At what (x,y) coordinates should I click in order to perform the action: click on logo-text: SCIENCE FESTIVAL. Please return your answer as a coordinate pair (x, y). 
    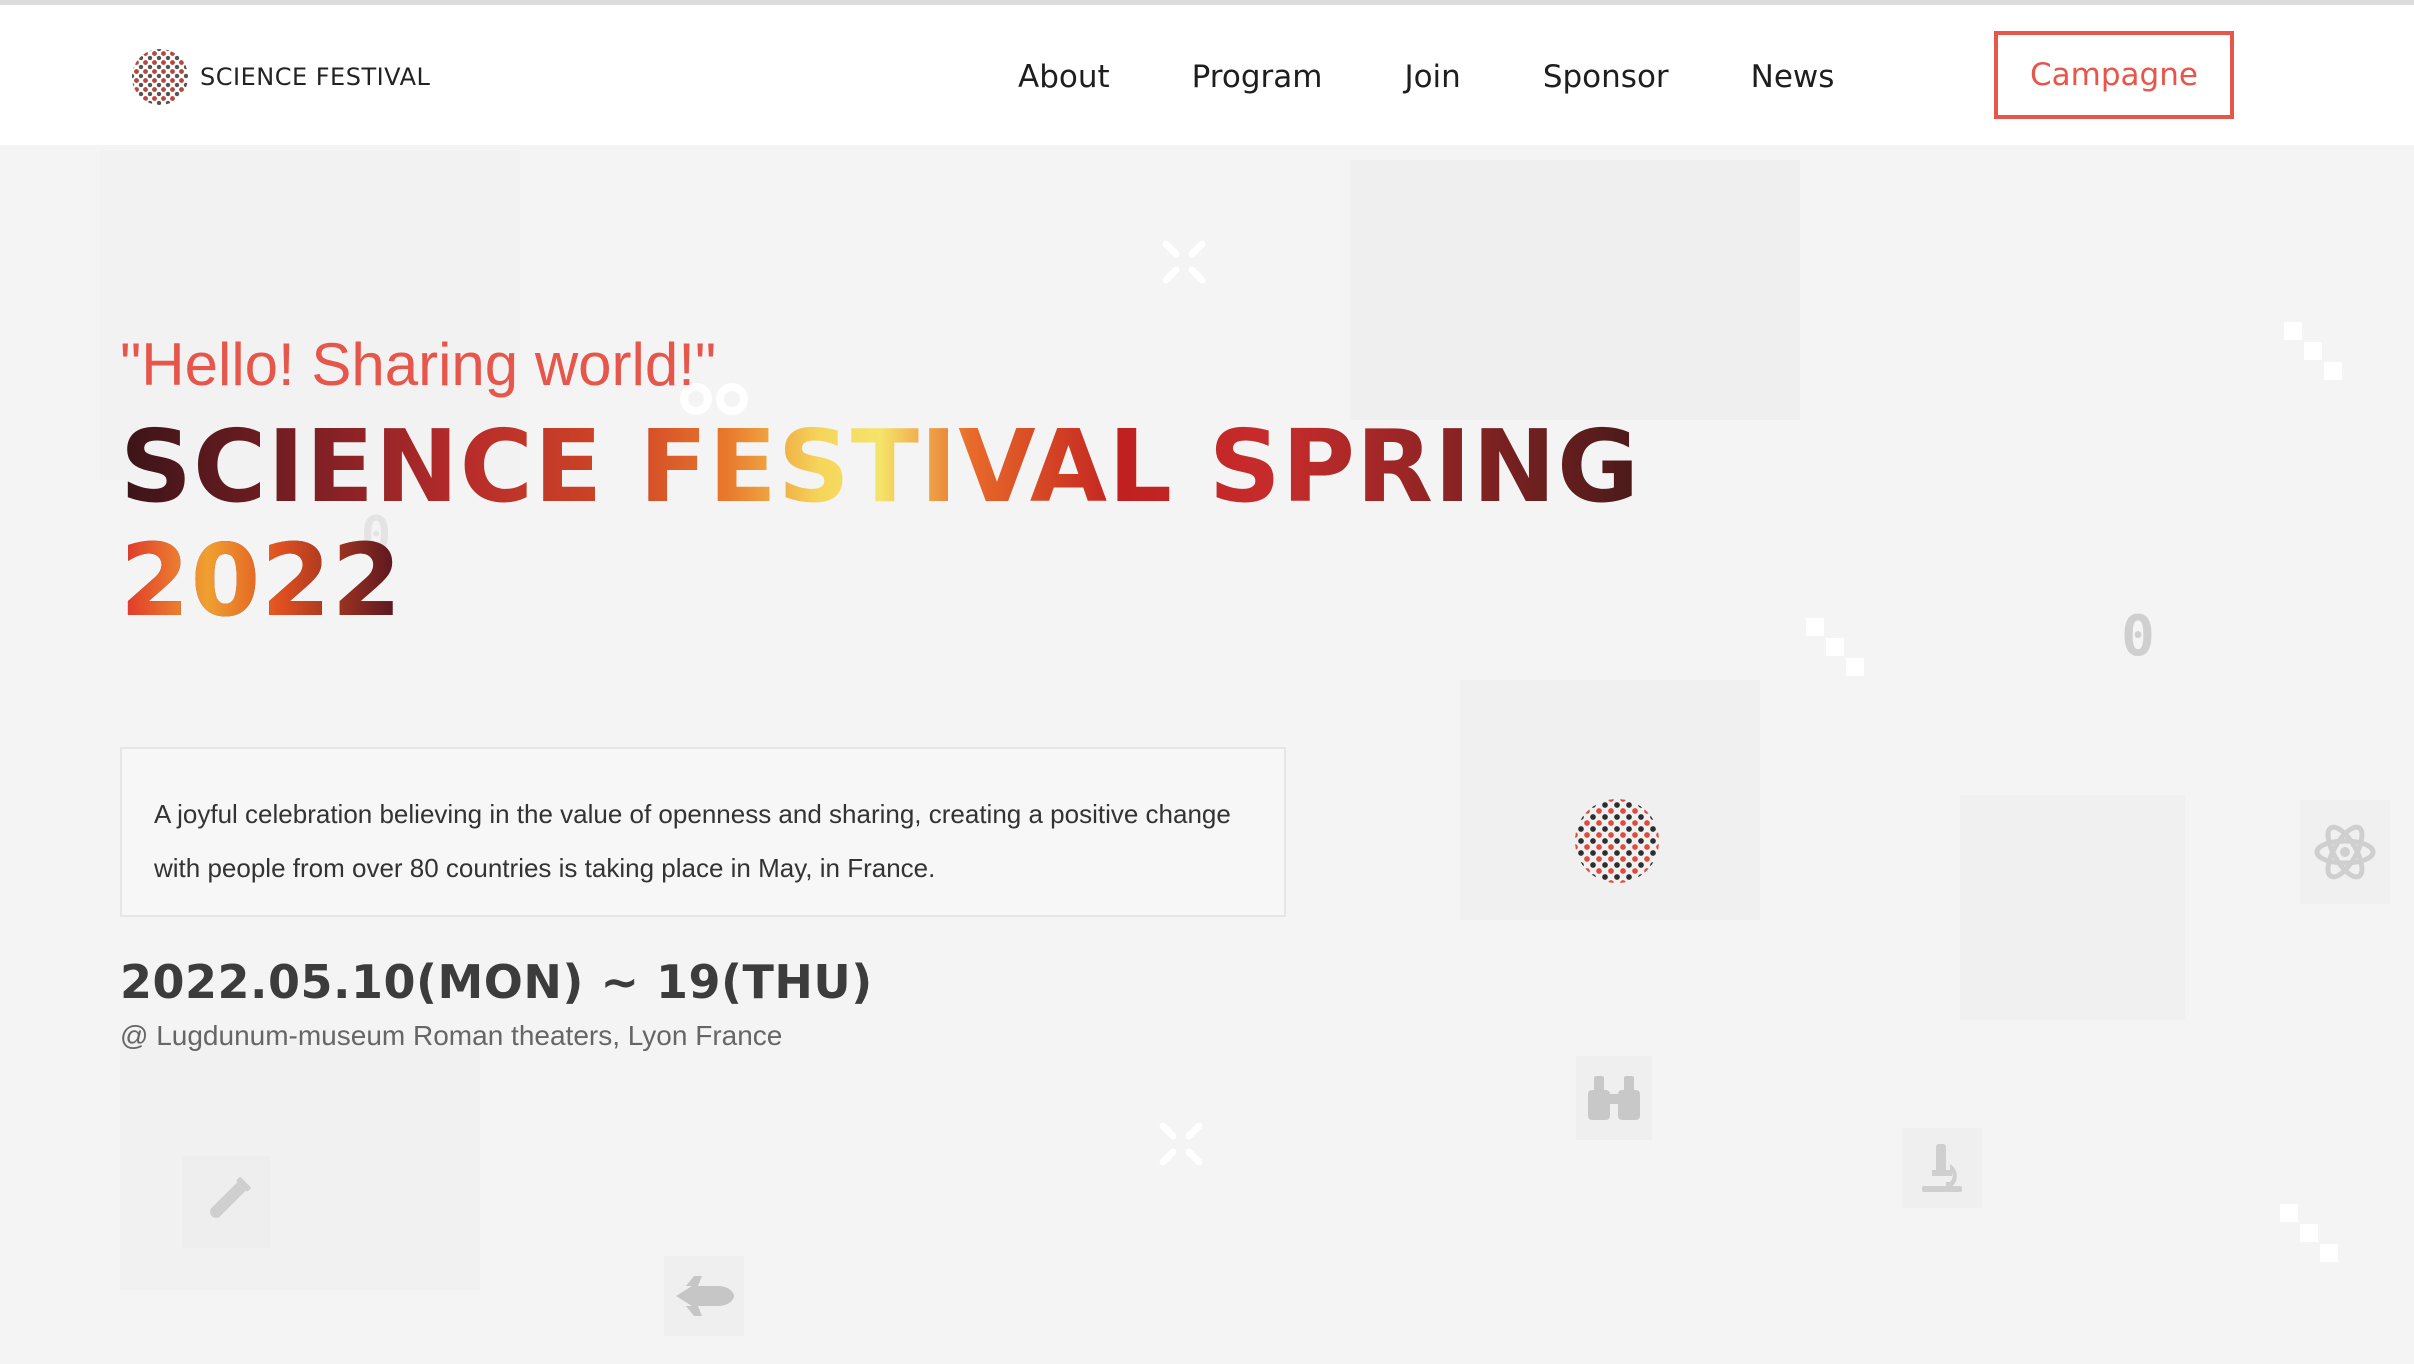
    Looking at the image, I should click on (315, 77).